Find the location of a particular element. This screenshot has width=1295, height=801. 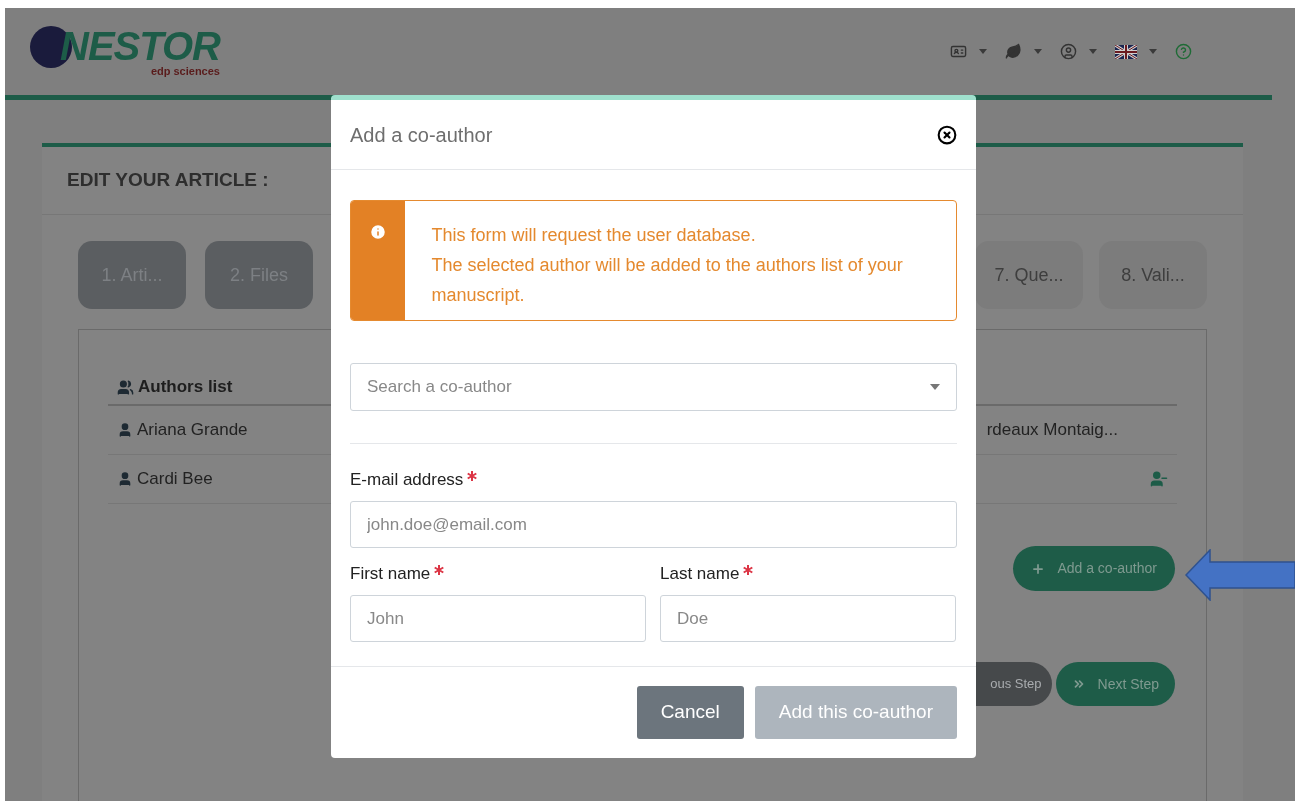

menu-dropdown is located at coordinates (1136, 51).